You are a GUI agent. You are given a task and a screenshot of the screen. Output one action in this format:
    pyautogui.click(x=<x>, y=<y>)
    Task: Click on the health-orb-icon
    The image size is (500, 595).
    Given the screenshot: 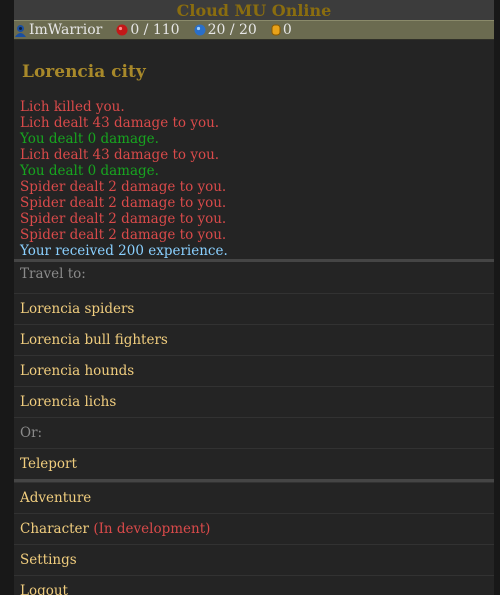 What is the action you would take?
    pyautogui.click(x=122, y=30)
    